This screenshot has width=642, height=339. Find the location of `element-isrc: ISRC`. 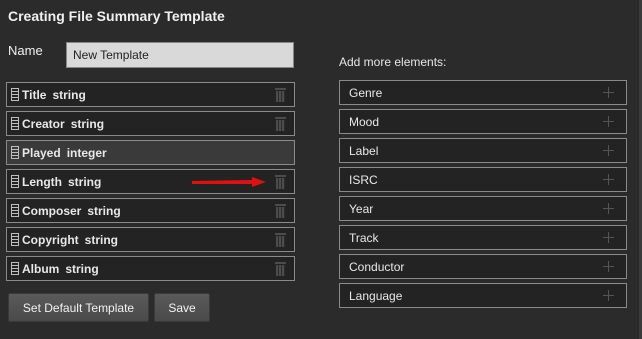

element-isrc: ISRC is located at coordinates (483, 179).